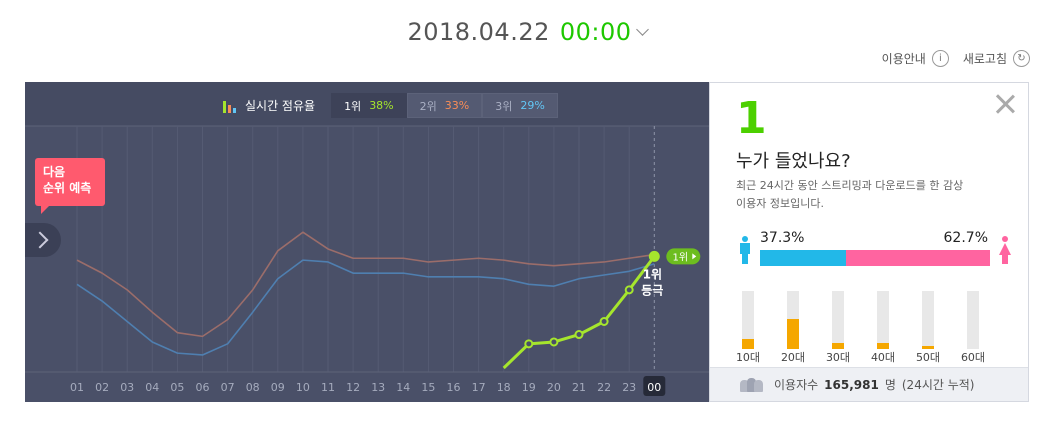 Image resolution: width=1054 pixels, height=424 pixels. What do you see at coordinates (230, 106) in the screenshot?
I see `bar-chart-icon` at bounding box center [230, 106].